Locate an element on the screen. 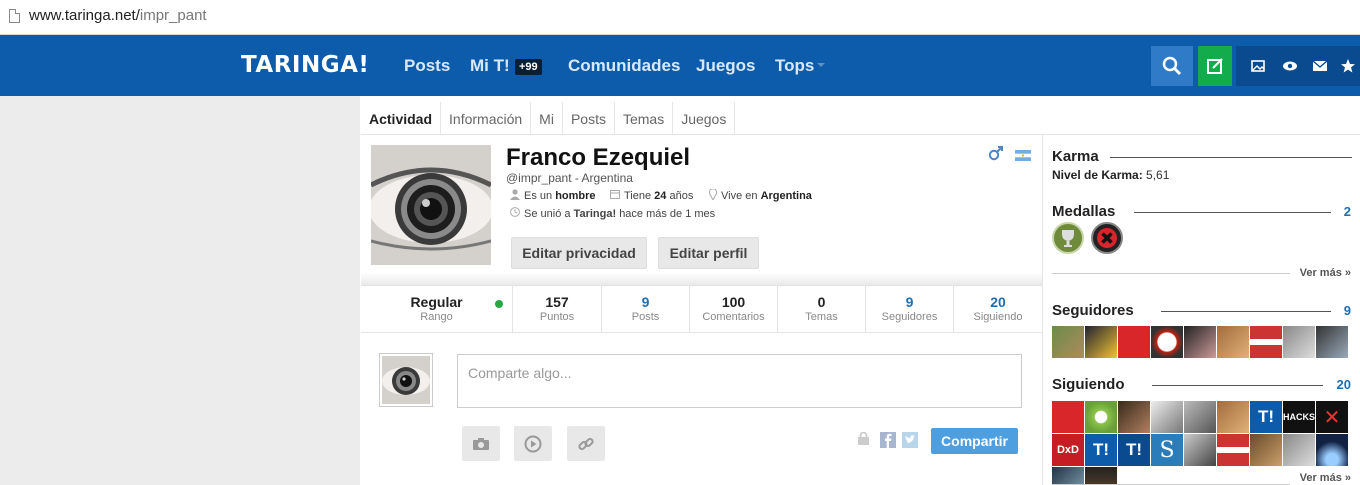 The width and height of the screenshot is (1360, 485). following-divider is located at coordinates (1237, 385).